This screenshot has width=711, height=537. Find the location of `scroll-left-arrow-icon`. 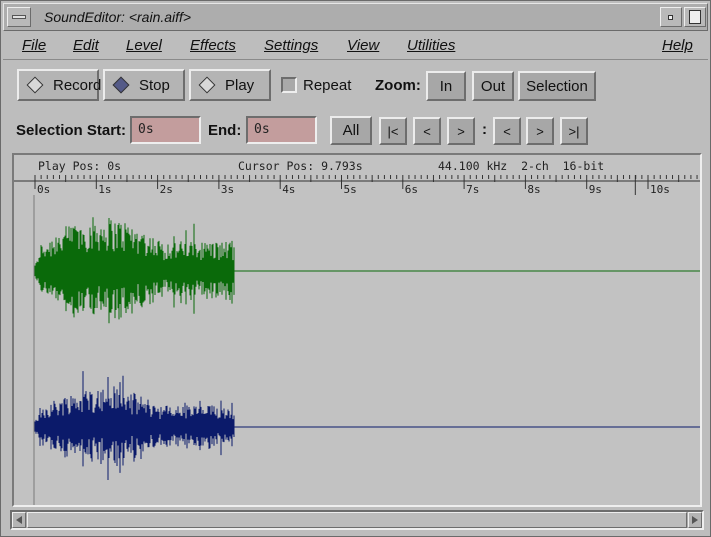

scroll-left-arrow-icon is located at coordinates (19, 520).